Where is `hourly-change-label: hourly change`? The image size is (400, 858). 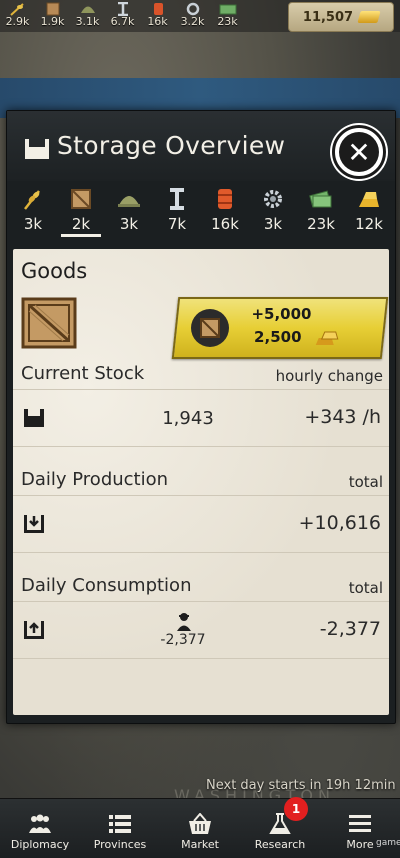
hourly-change-label: hourly change is located at coordinates (329, 376).